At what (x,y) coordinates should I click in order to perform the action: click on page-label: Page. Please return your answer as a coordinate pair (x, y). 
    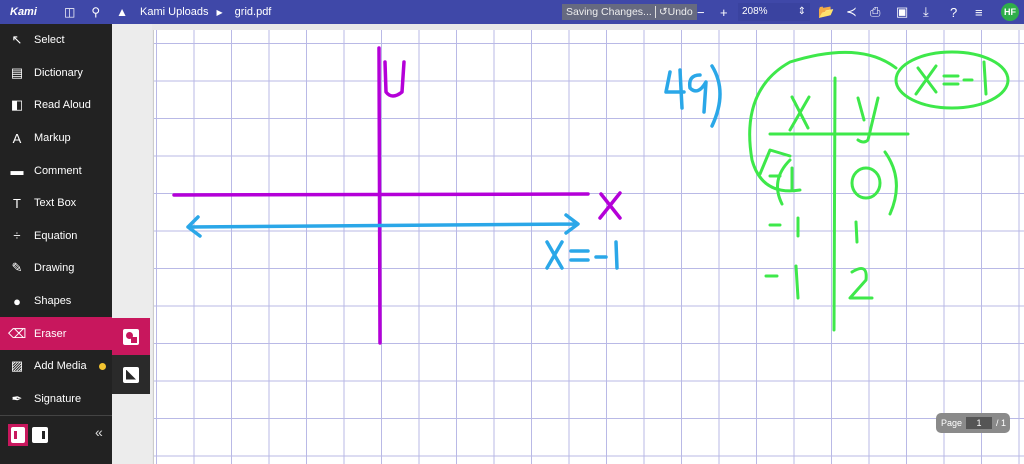
    Looking at the image, I should click on (952, 423).